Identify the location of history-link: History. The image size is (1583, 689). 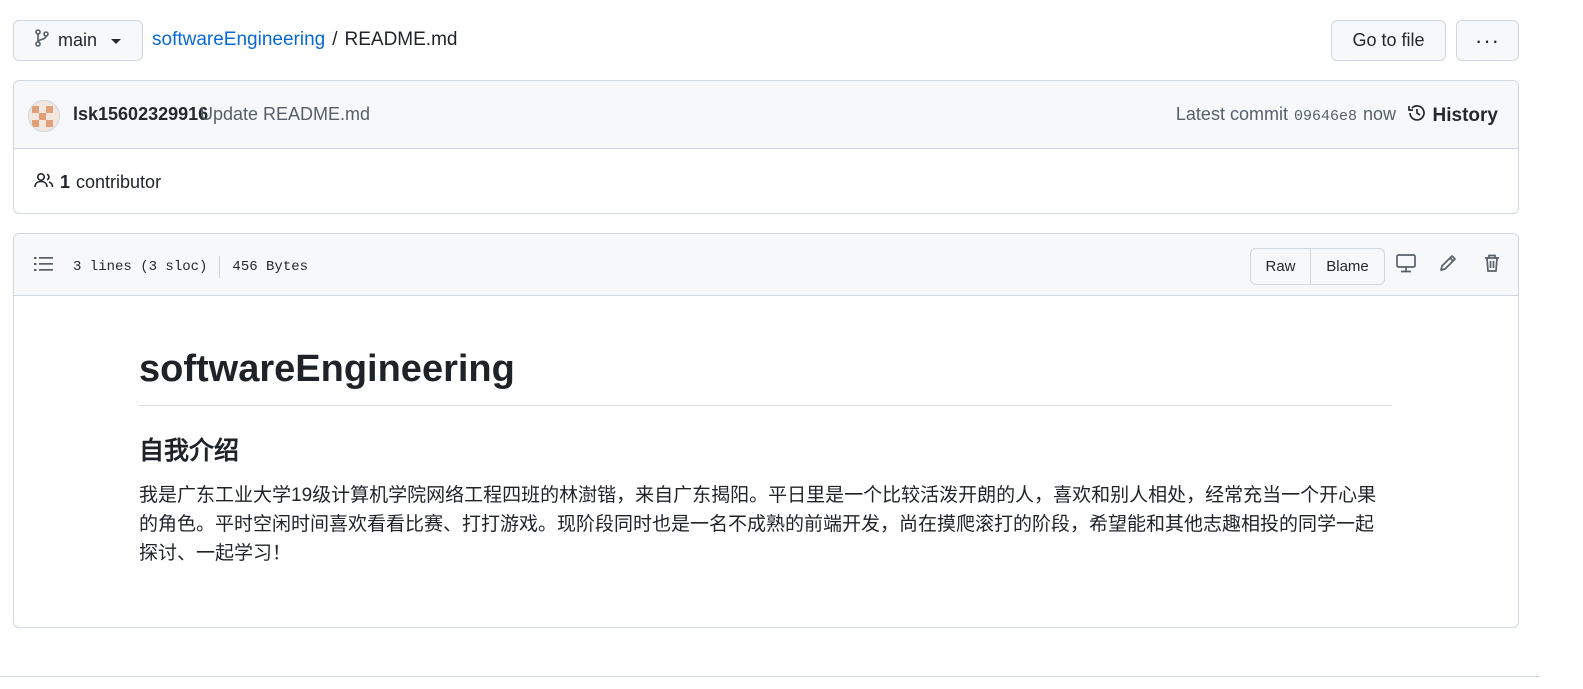
(1452, 116).